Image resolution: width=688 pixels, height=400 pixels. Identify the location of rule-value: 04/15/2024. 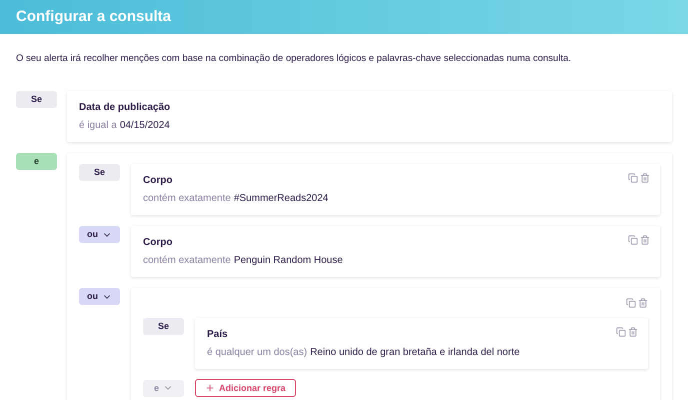
(145, 126).